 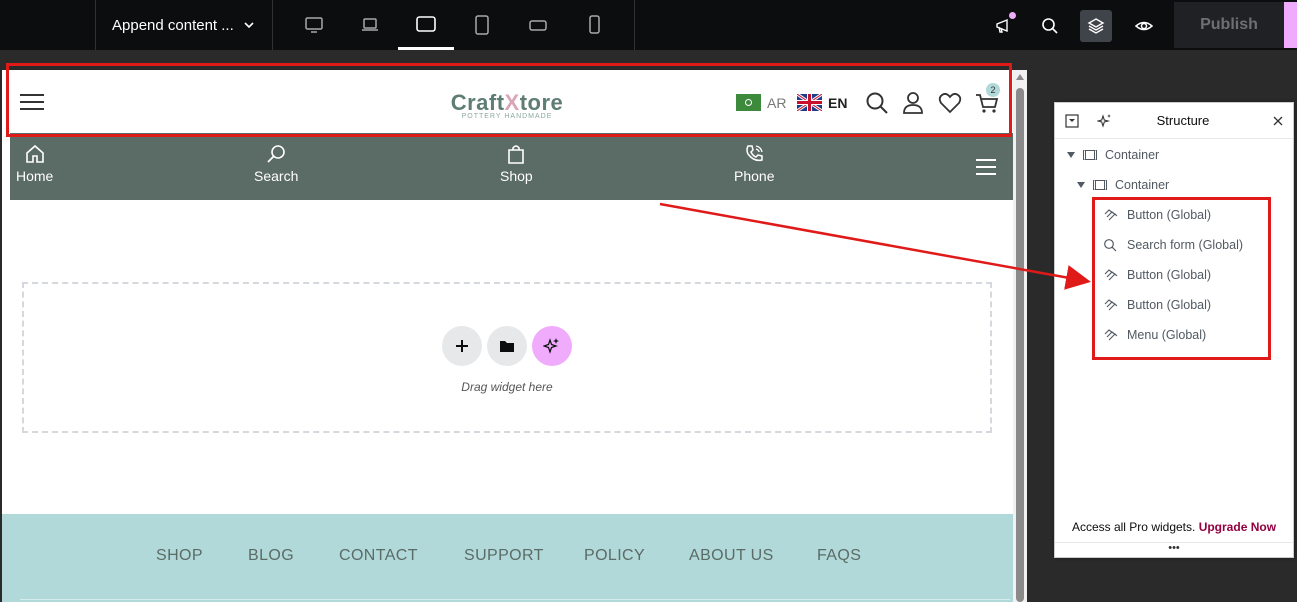 What do you see at coordinates (614, 556) in the screenshot?
I see `footer-link-policy: POLICY` at bounding box center [614, 556].